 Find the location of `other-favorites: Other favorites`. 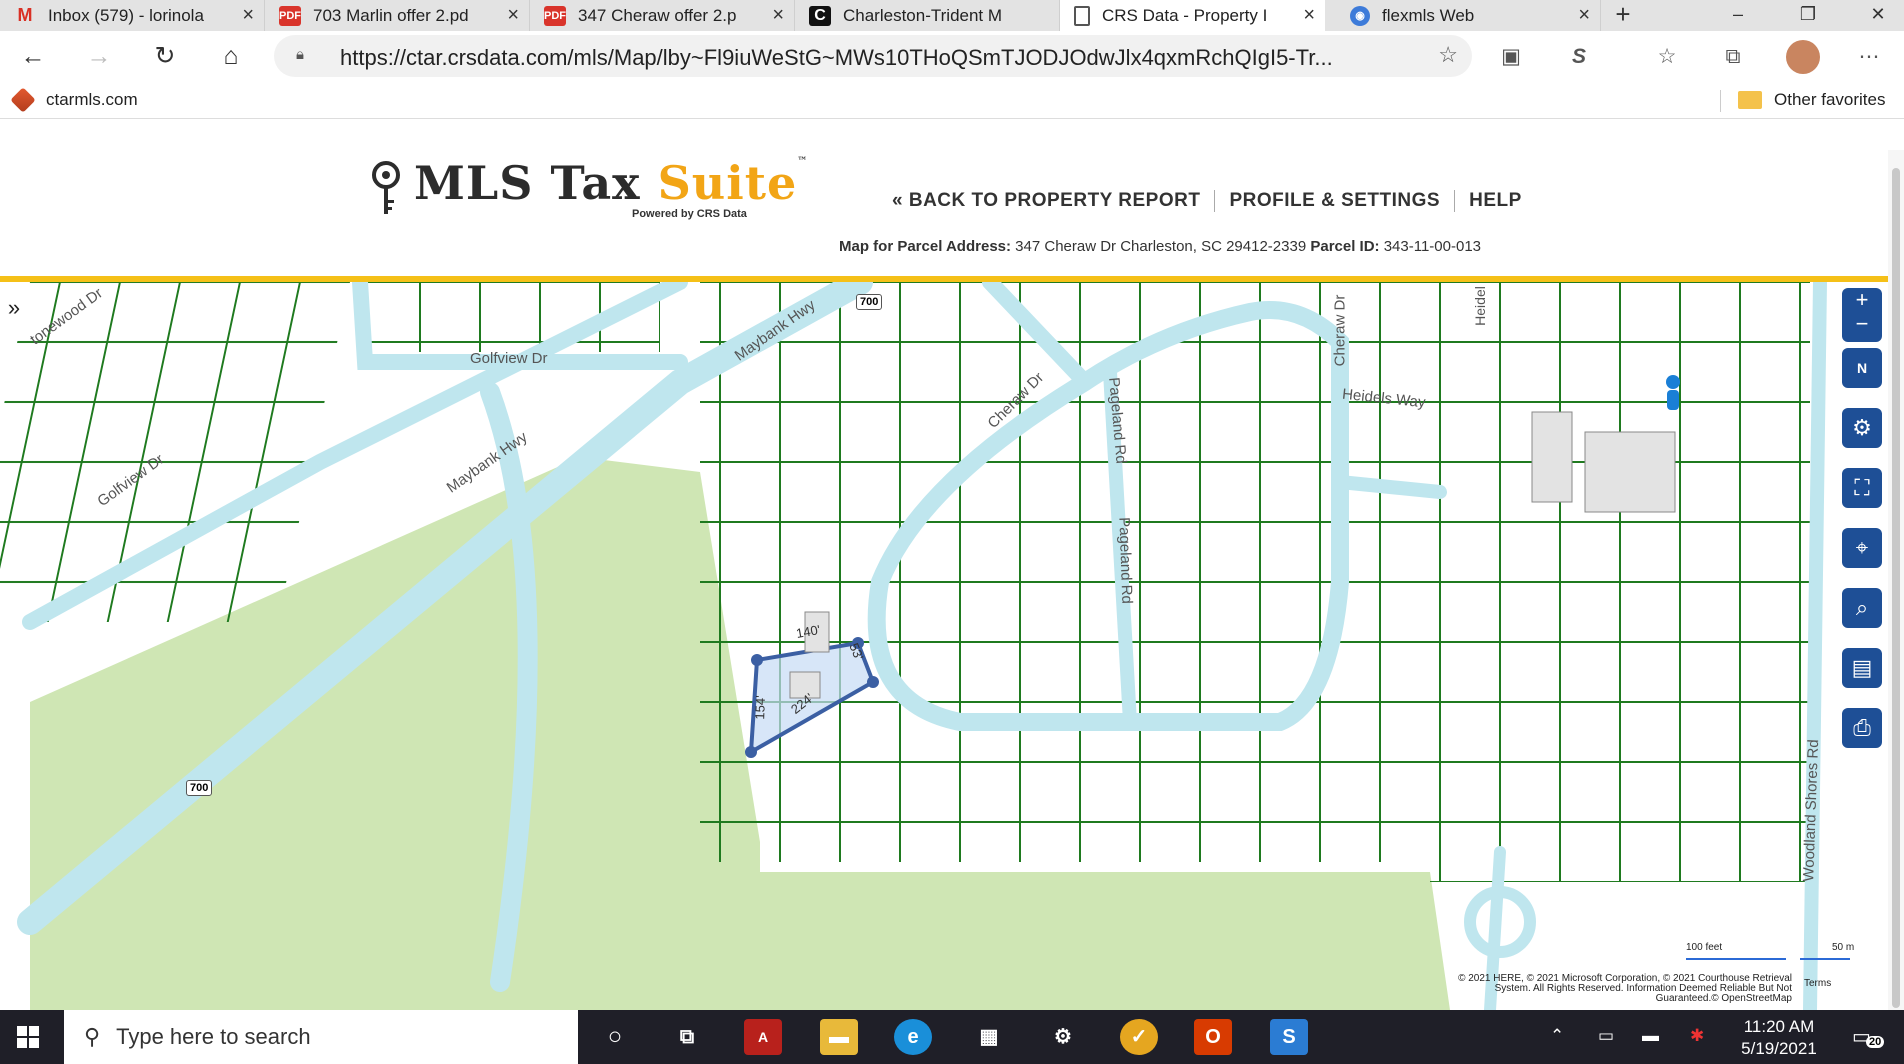

other-favorites: Other favorites is located at coordinates (1812, 100).